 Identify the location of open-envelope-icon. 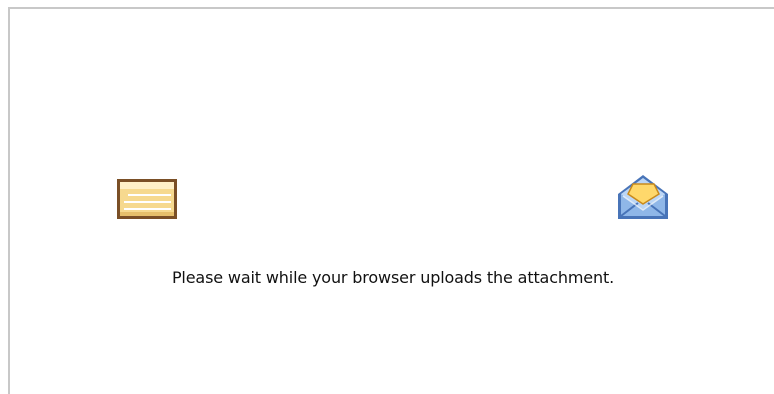
(643, 196).